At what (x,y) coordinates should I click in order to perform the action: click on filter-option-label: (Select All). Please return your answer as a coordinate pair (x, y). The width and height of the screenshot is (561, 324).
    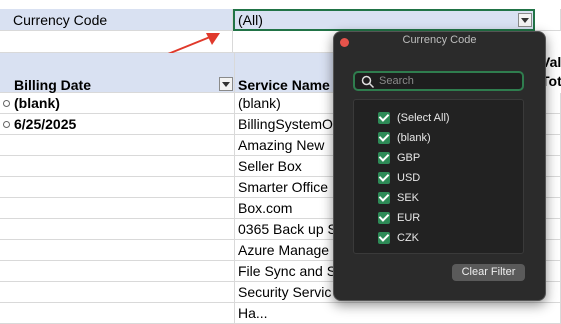
    Looking at the image, I should click on (423, 118).